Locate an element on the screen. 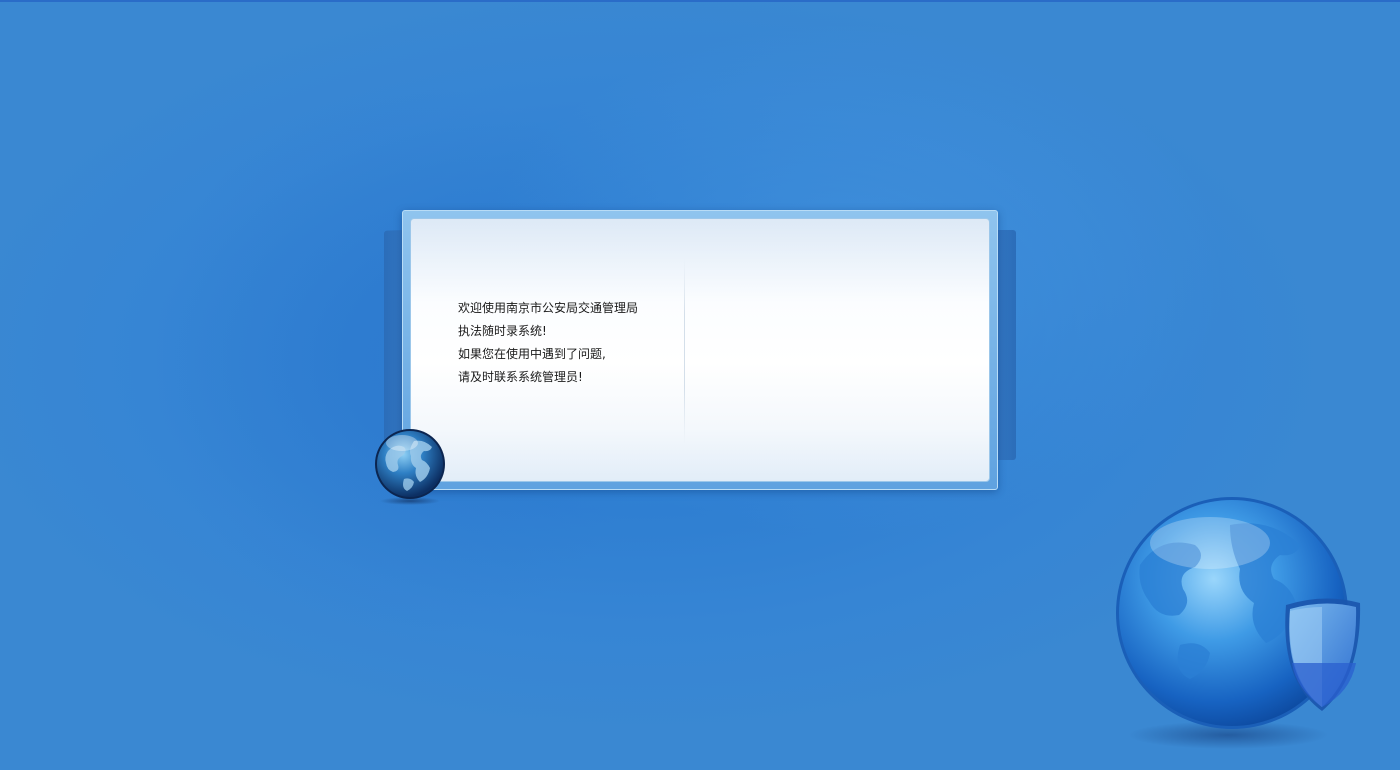  welcome-line-2: 执法随时录系统! is located at coordinates (502, 331).